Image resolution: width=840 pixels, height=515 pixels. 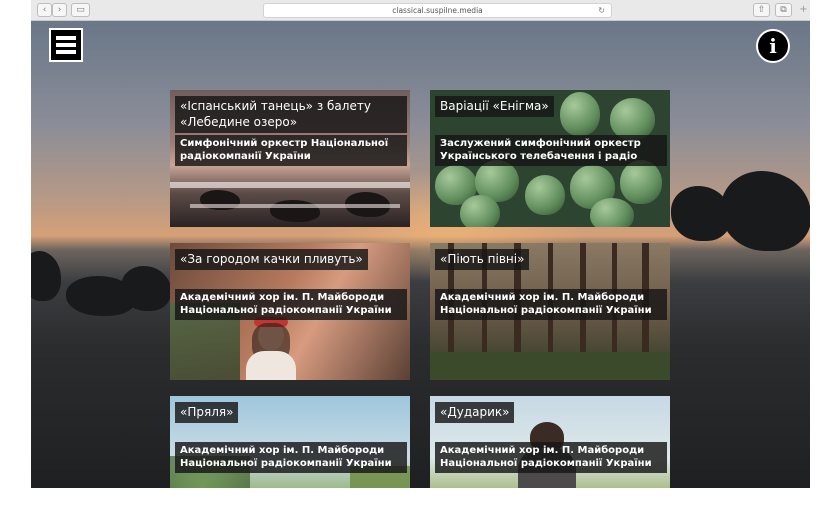 I want to click on url-text: classical.suspilne.media, so click(x=437, y=10).